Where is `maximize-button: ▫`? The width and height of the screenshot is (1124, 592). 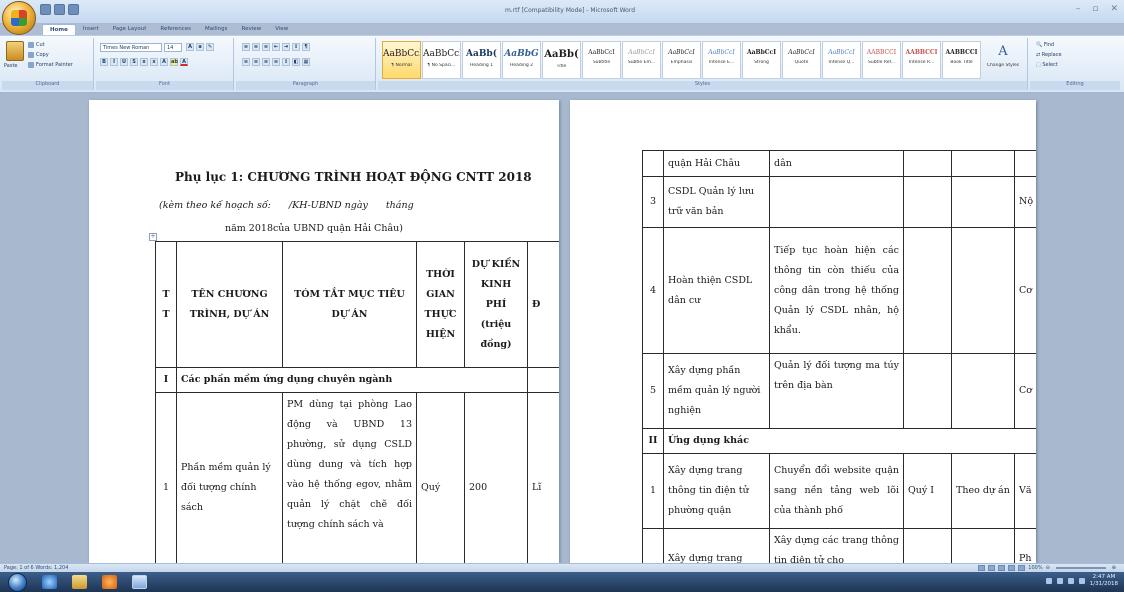
maximize-button: ▫ is located at coordinates (1095, 9).